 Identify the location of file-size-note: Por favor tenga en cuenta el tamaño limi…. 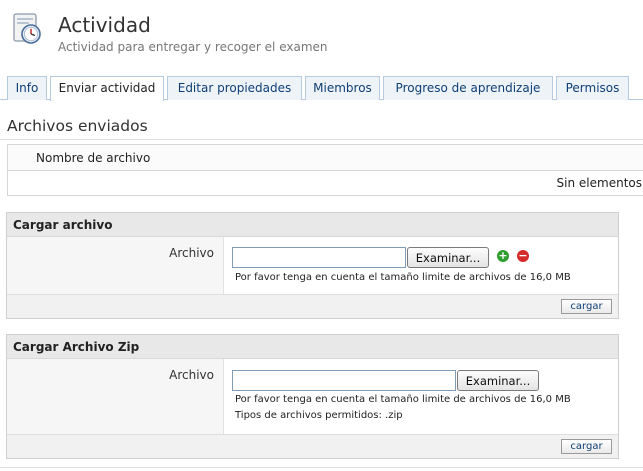
(403, 277).